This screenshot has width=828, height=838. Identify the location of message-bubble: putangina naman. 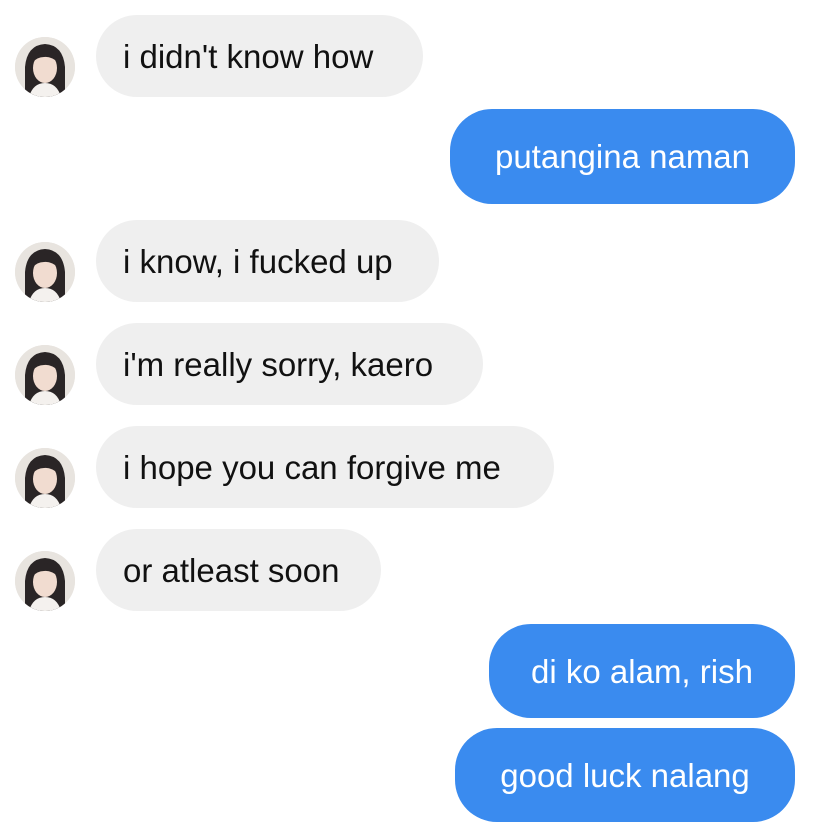
(622, 156).